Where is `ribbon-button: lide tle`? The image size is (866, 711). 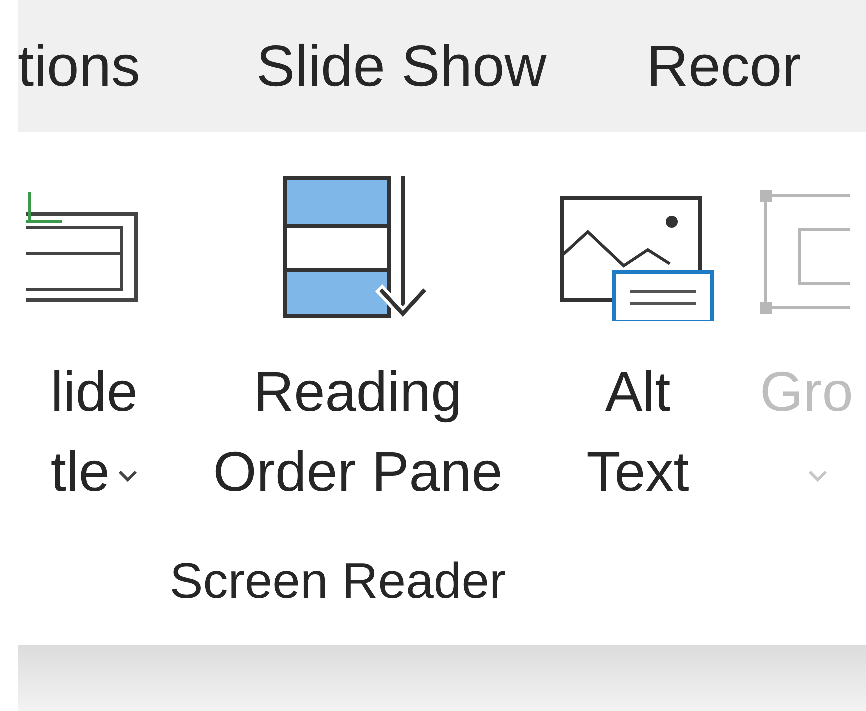 ribbon-button: lide tle is located at coordinates (78, 322).